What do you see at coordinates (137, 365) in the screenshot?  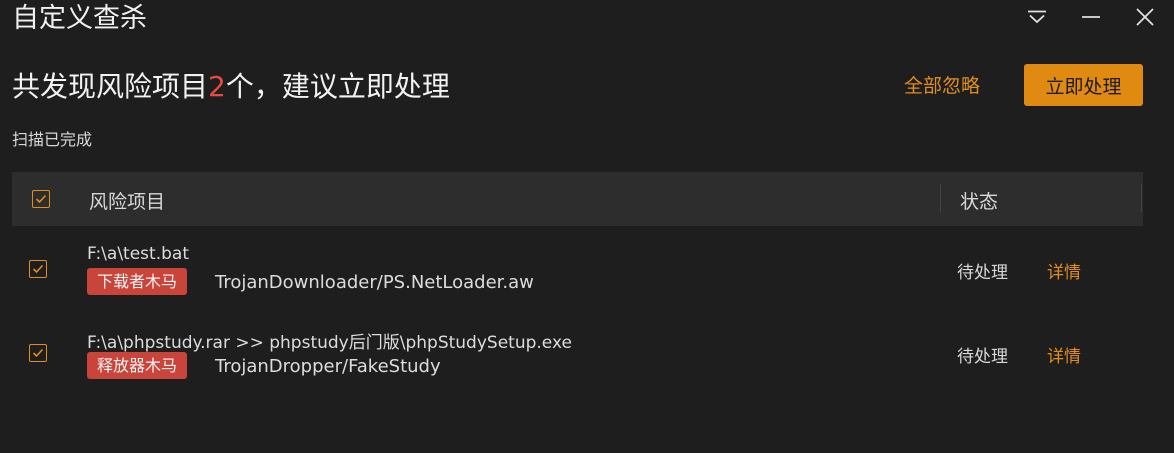 I see `threat-type-badge: 释放器木马` at bounding box center [137, 365].